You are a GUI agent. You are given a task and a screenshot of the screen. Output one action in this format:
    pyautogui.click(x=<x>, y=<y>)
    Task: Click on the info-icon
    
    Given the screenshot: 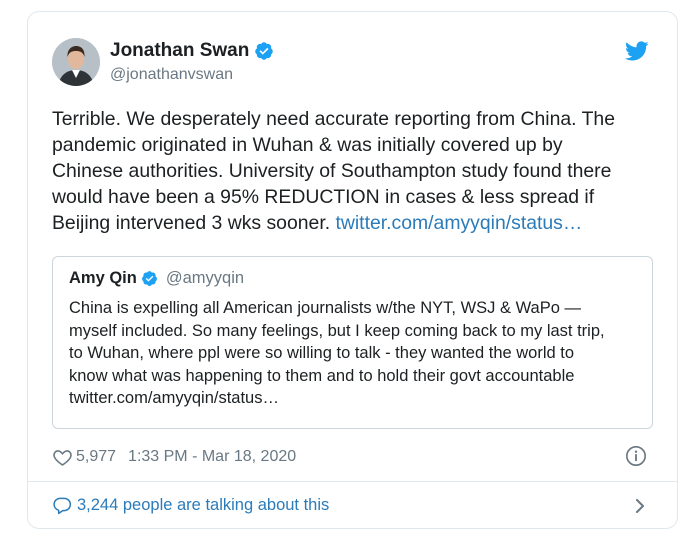 What is the action you would take?
    pyautogui.click(x=636, y=456)
    